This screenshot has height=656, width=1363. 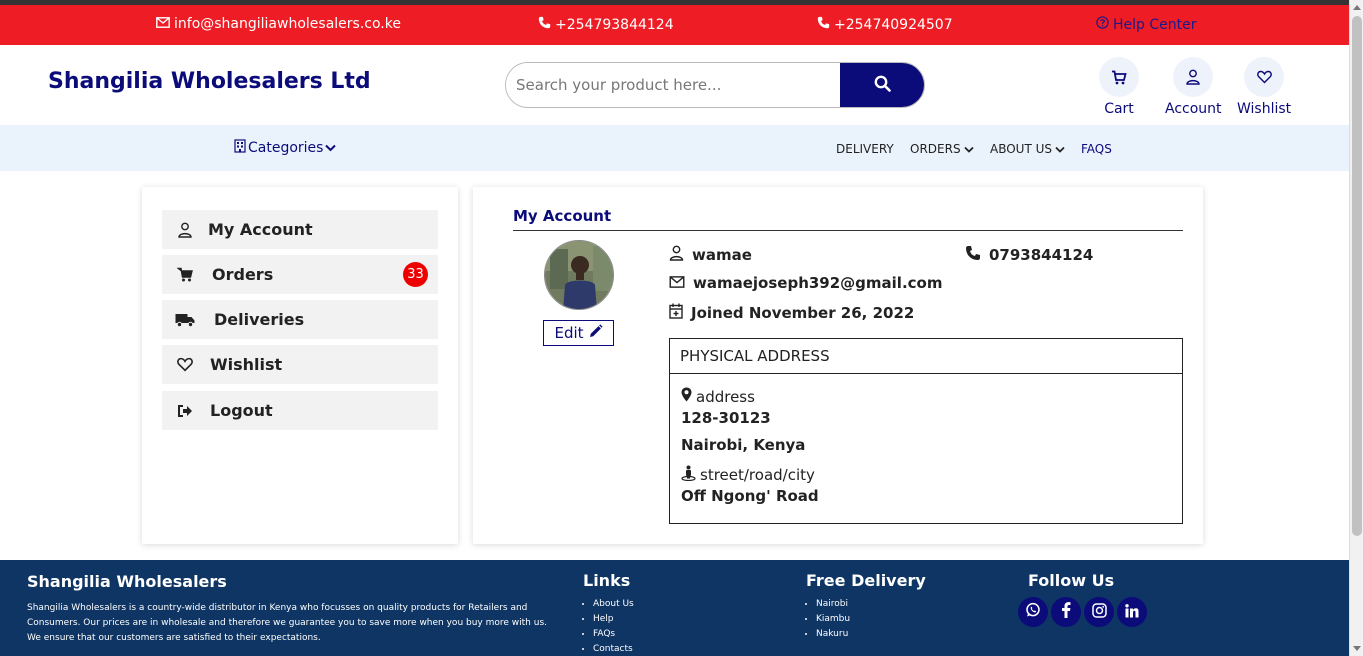 I want to click on delivery-area-item: Kiambu, so click(x=833, y=619).